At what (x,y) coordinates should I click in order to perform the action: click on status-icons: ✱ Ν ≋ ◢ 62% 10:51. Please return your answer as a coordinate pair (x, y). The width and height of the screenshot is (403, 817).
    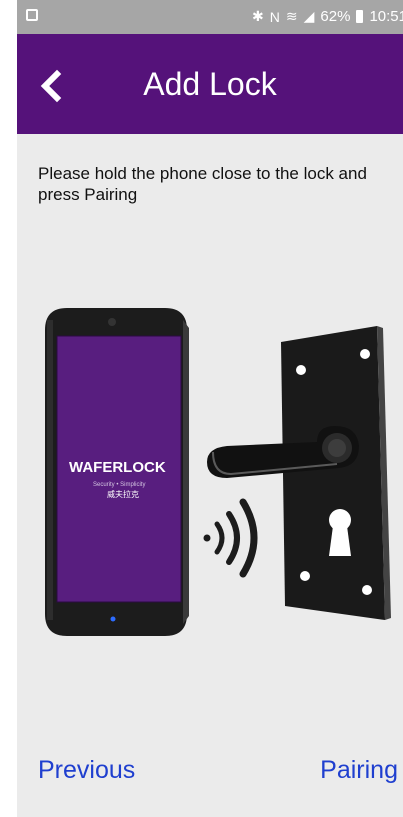
    Looking at the image, I should click on (327, 16).